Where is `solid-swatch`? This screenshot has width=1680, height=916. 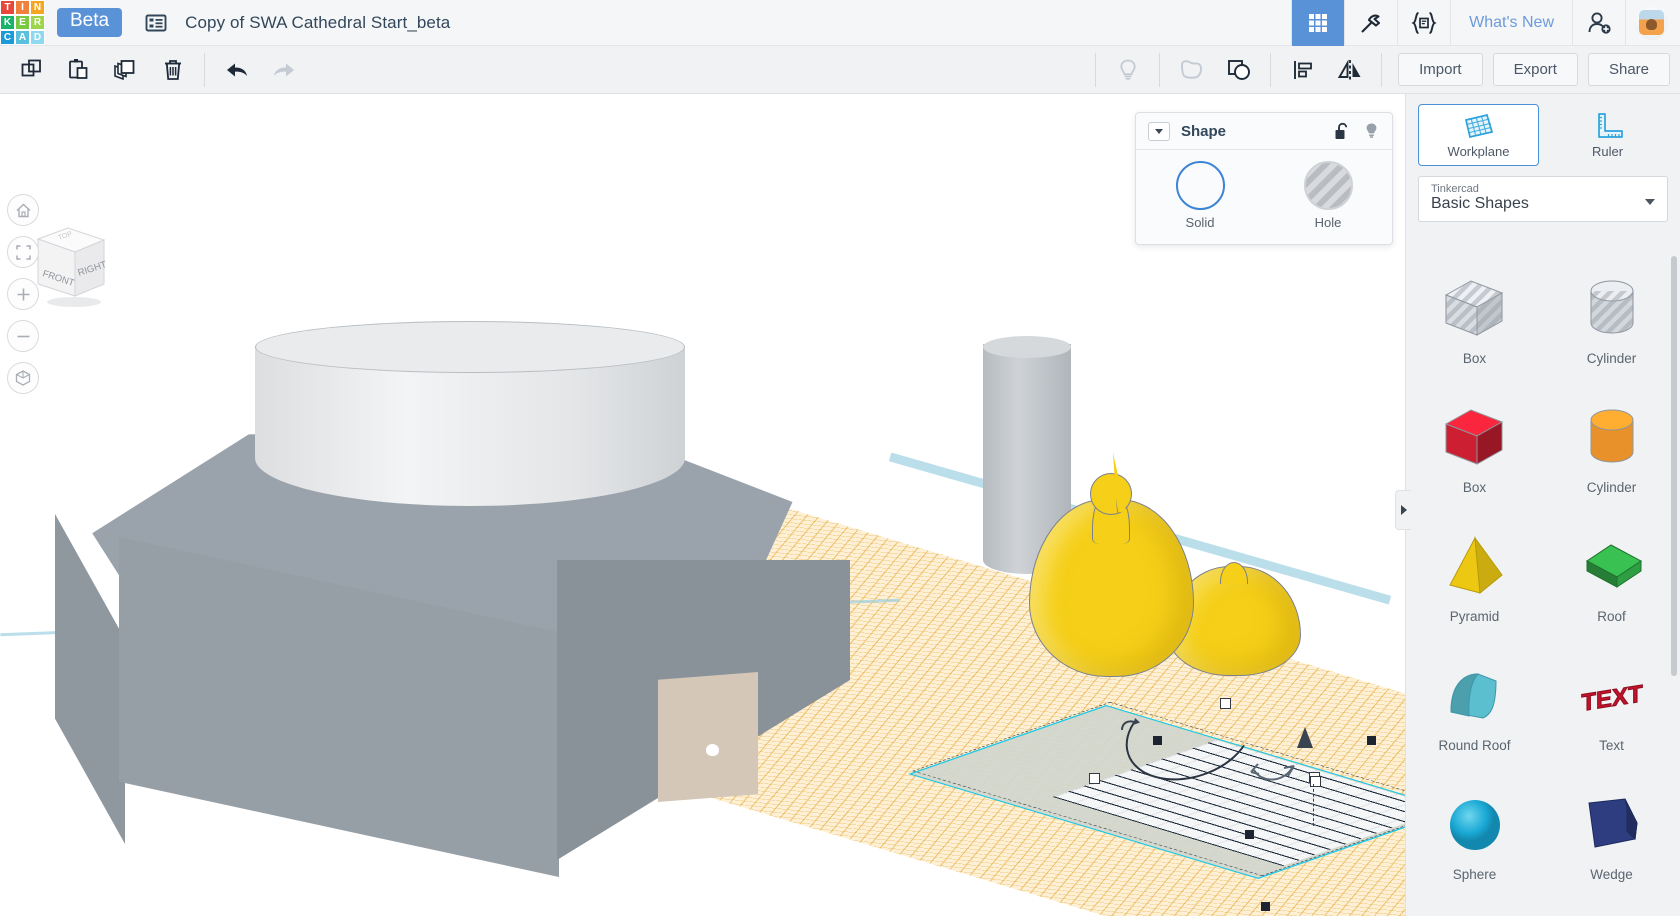
solid-swatch is located at coordinates (1200, 185).